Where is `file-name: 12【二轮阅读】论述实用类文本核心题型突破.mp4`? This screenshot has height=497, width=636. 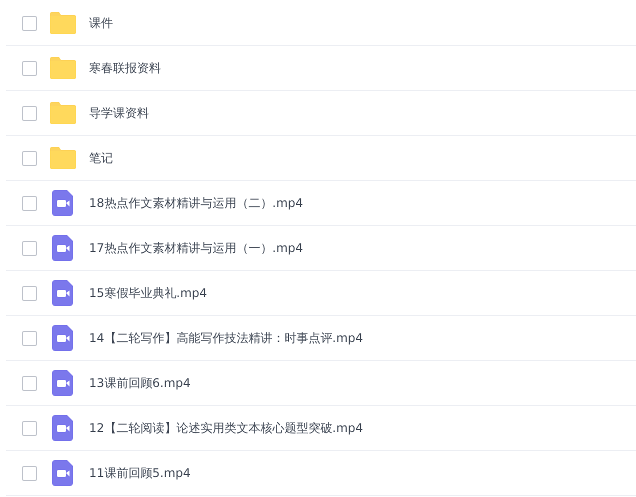
file-name: 12【二轮阅读】论述实用类文本核心题型突破.mp4 is located at coordinates (226, 428).